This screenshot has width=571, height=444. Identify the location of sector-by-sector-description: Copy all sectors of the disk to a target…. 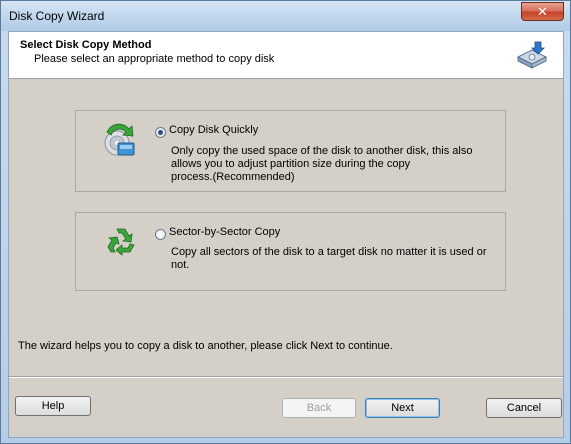
(328, 259).